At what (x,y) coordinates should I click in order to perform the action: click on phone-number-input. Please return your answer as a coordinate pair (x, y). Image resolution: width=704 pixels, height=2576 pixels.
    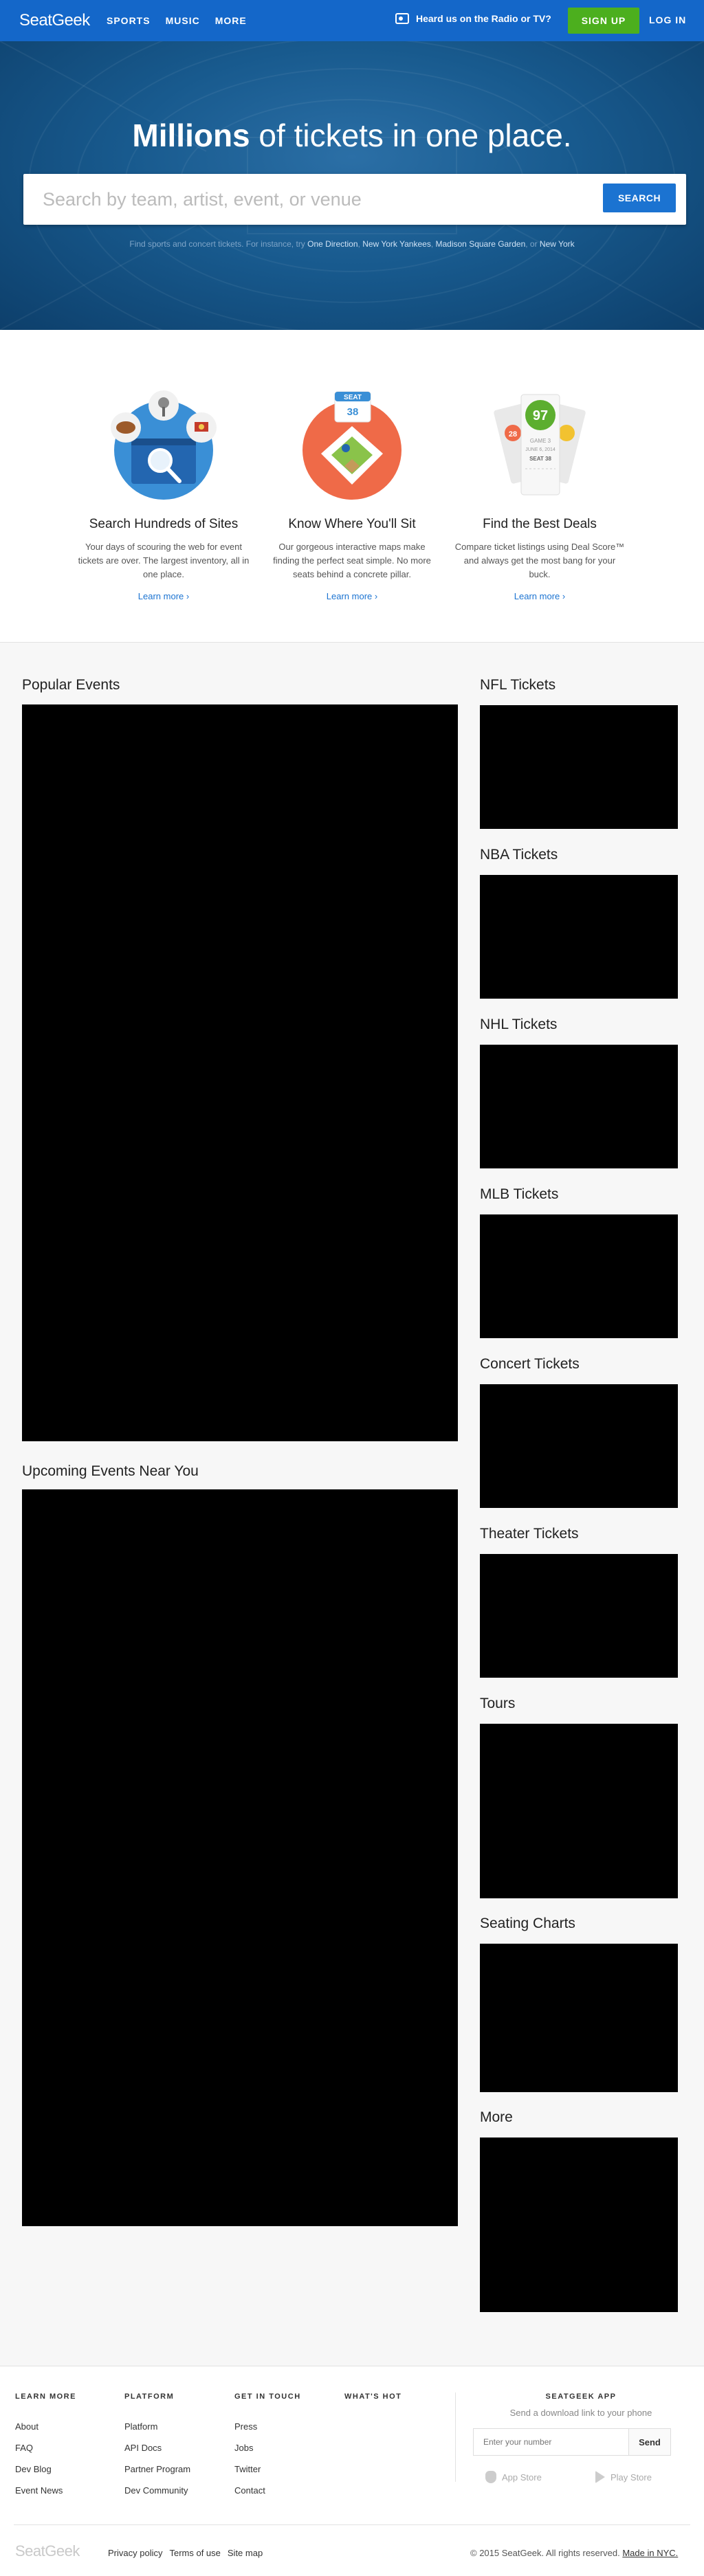
    Looking at the image, I should click on (550, 2442).